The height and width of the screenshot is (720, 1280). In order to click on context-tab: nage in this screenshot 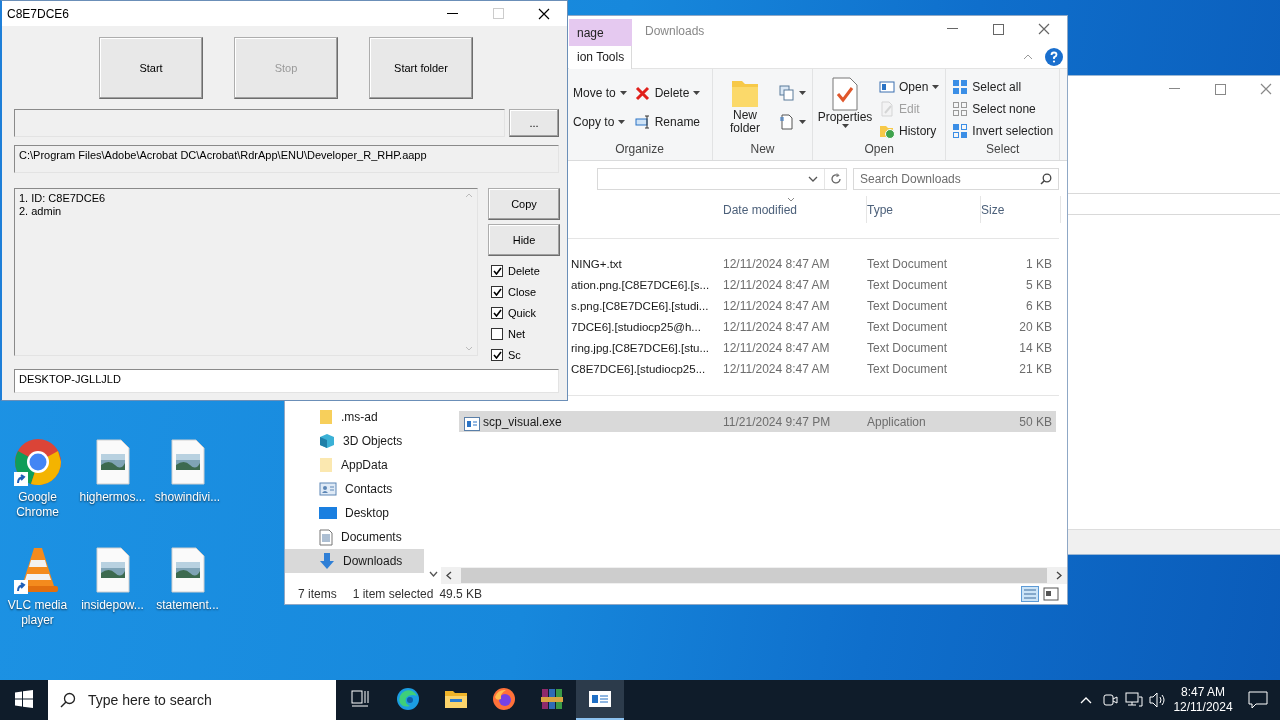, I will do `click(600, 32)`.